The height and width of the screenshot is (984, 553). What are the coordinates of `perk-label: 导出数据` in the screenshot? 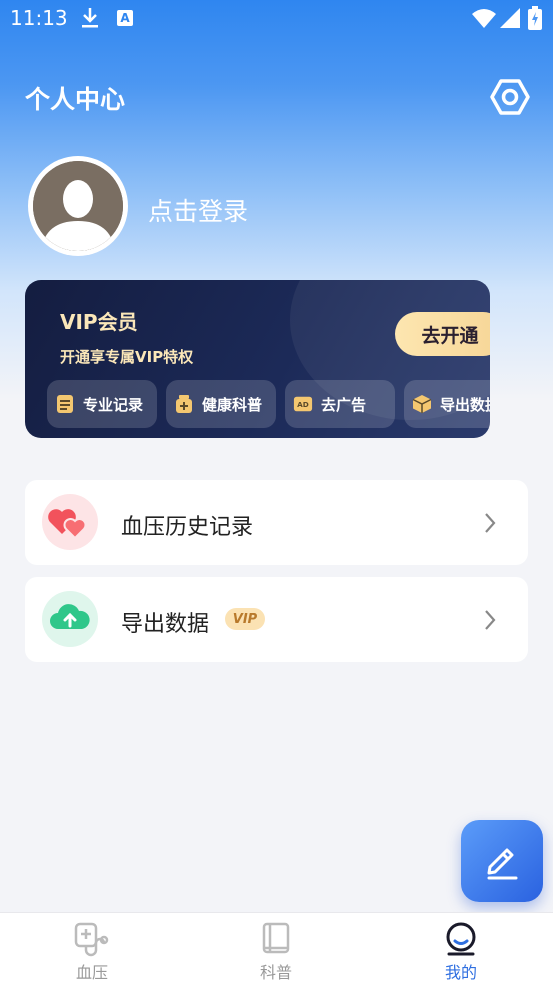 It's located at (465, 404).